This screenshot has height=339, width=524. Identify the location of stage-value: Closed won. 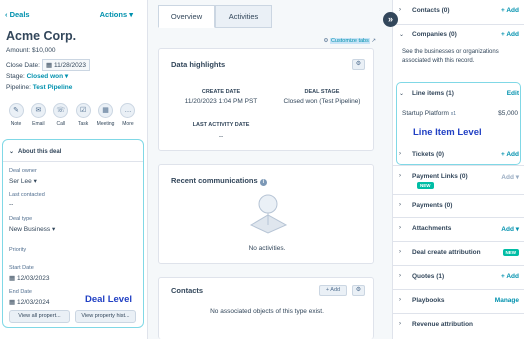
(45, 76).